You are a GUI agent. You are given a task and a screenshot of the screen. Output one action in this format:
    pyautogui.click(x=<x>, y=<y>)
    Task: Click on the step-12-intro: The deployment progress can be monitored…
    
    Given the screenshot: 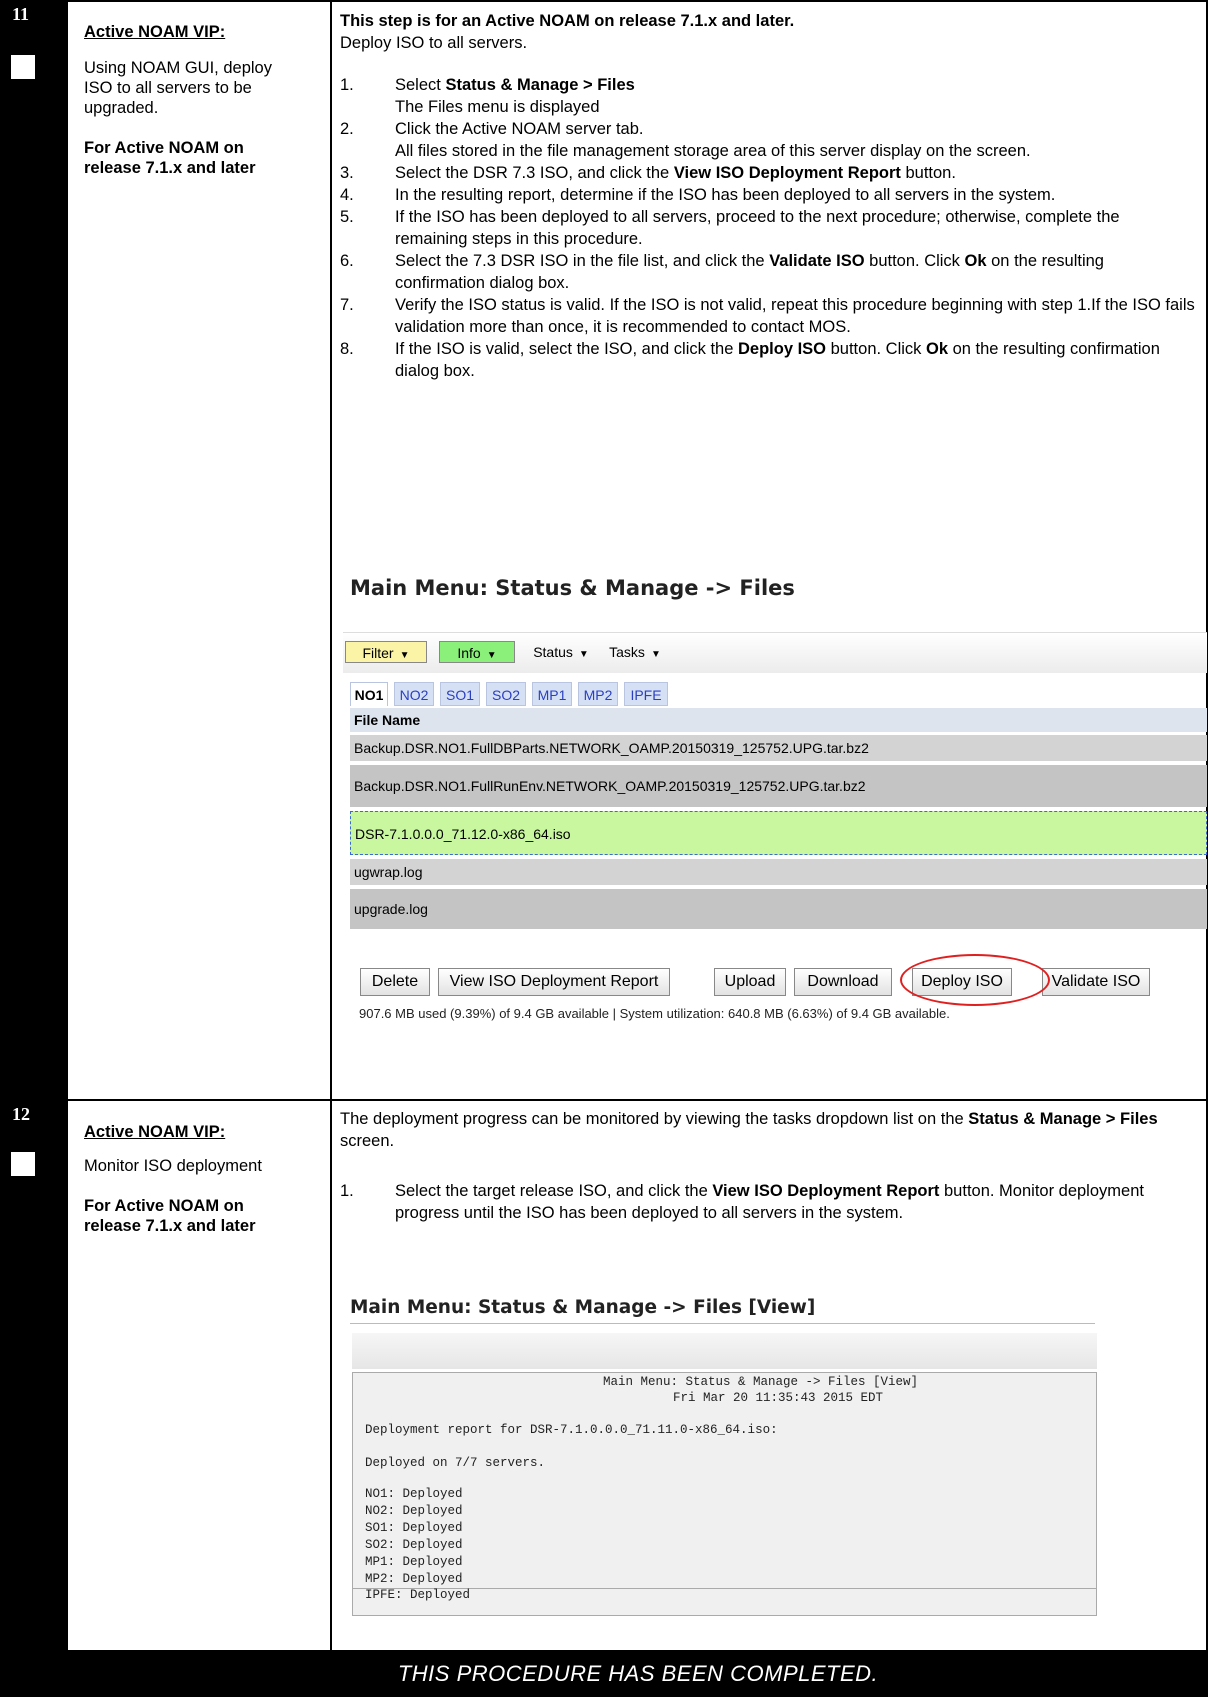 What is the action you would take?
    pyautogui.click(x=749, y=1130)
    